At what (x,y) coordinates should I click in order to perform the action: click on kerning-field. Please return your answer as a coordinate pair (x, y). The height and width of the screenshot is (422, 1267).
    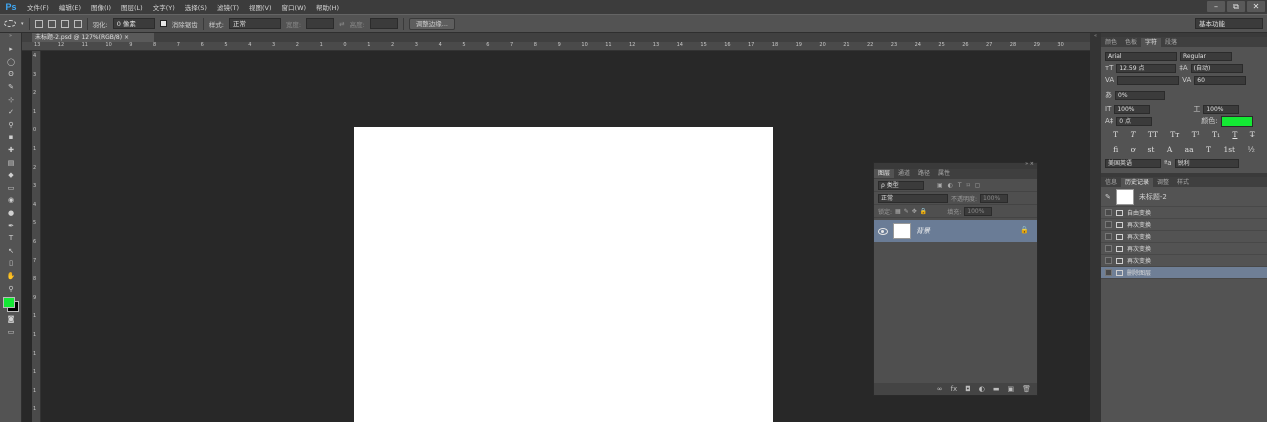
    Looking at the image, I should click on (1148, 80).